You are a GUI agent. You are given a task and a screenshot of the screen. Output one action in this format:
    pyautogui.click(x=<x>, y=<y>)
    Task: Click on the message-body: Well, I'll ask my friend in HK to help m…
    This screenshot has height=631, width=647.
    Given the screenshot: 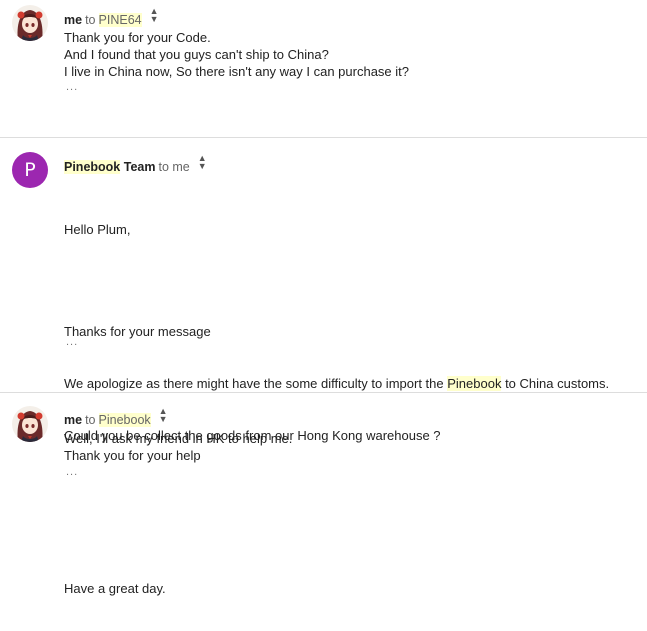 What is the action you would take?
    pyautogui.click(x=178, y=447)
    